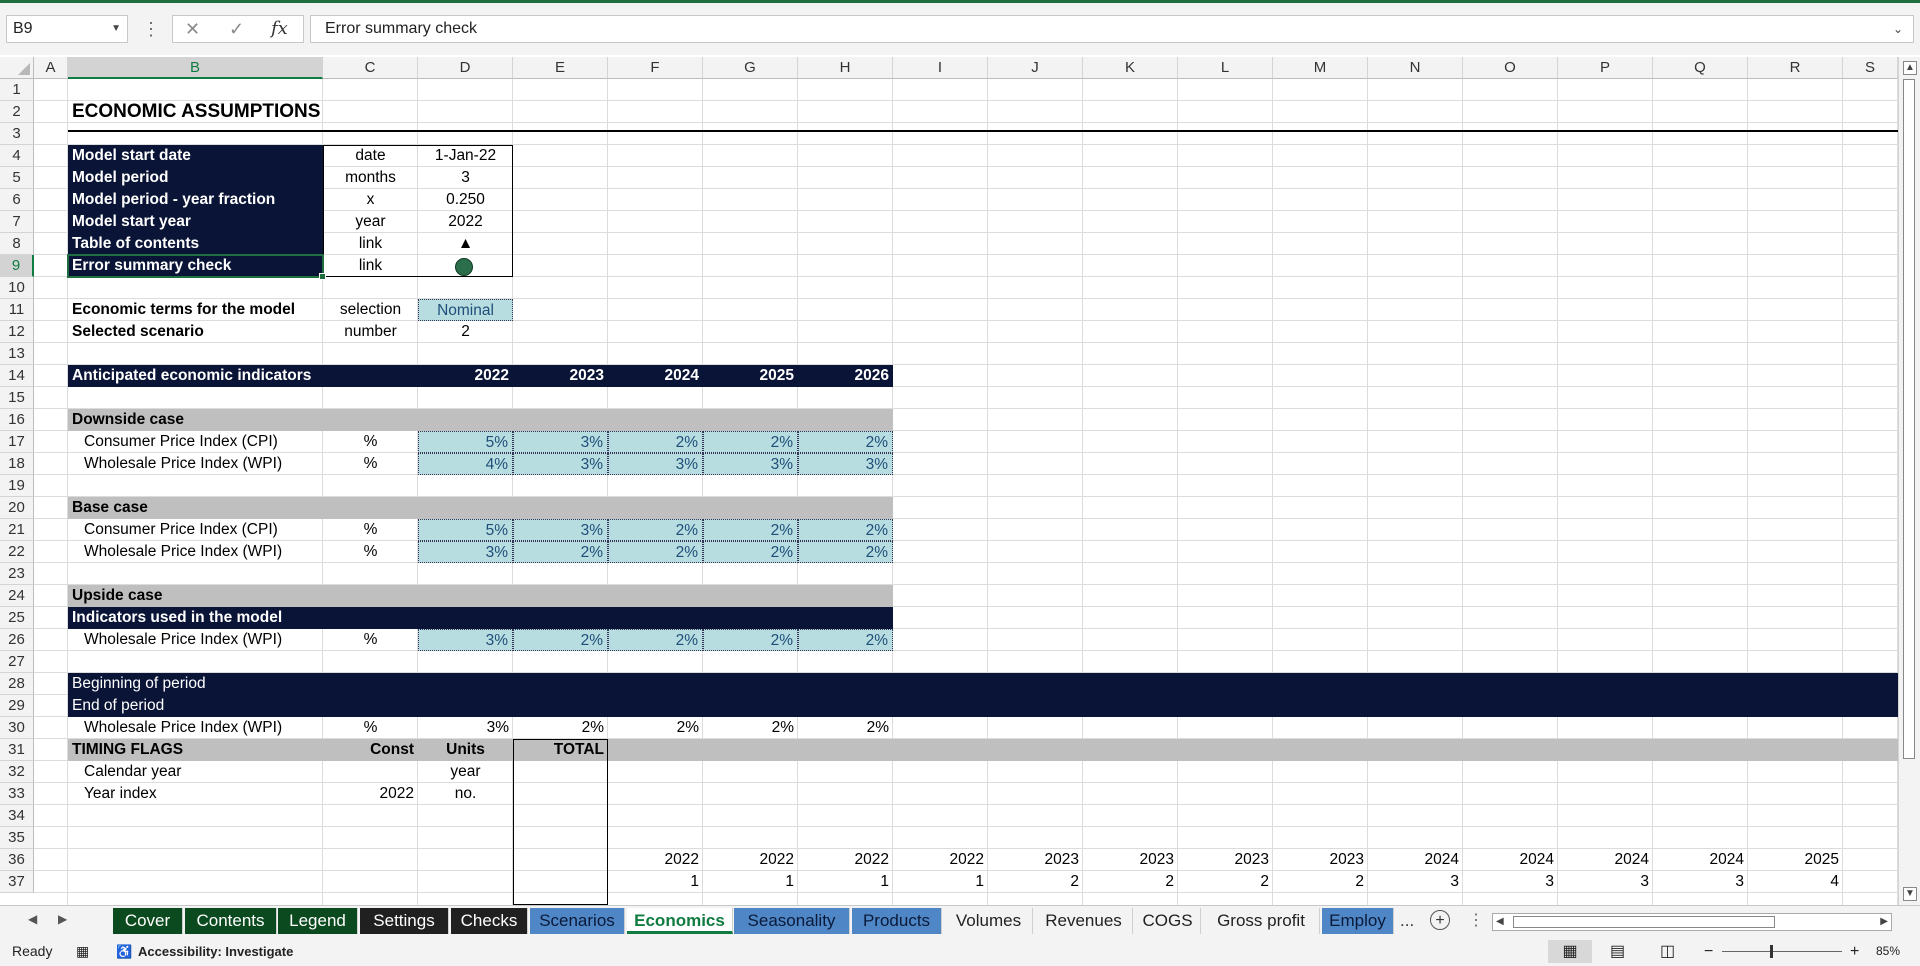  Describe the element at coordinates (897, 921) in the screenshot. I see `tab-products: Products` at that location.